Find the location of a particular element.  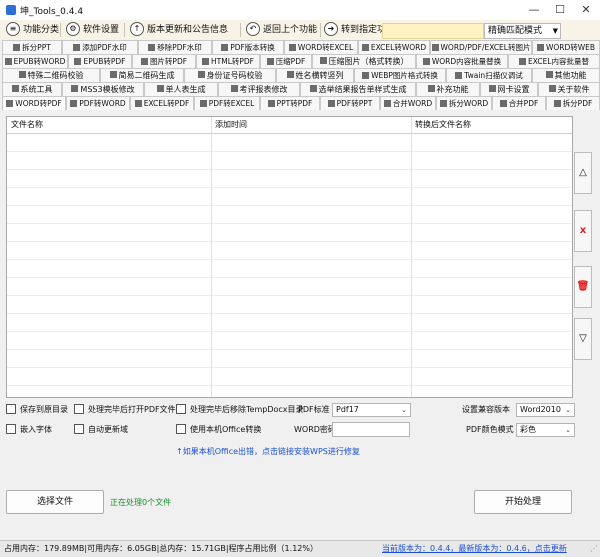

tab-label: HTML转PDF is located at coordinates (232, 61).